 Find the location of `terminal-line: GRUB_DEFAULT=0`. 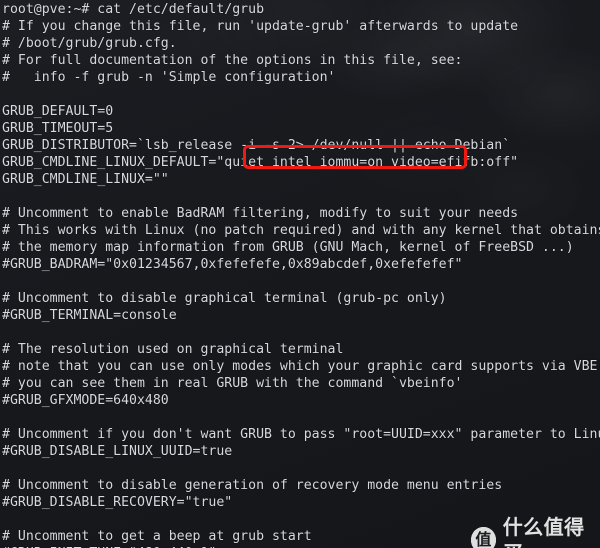

terminal-line: GRUB_DEFAULT=0 is located at coordinates (58, 111).